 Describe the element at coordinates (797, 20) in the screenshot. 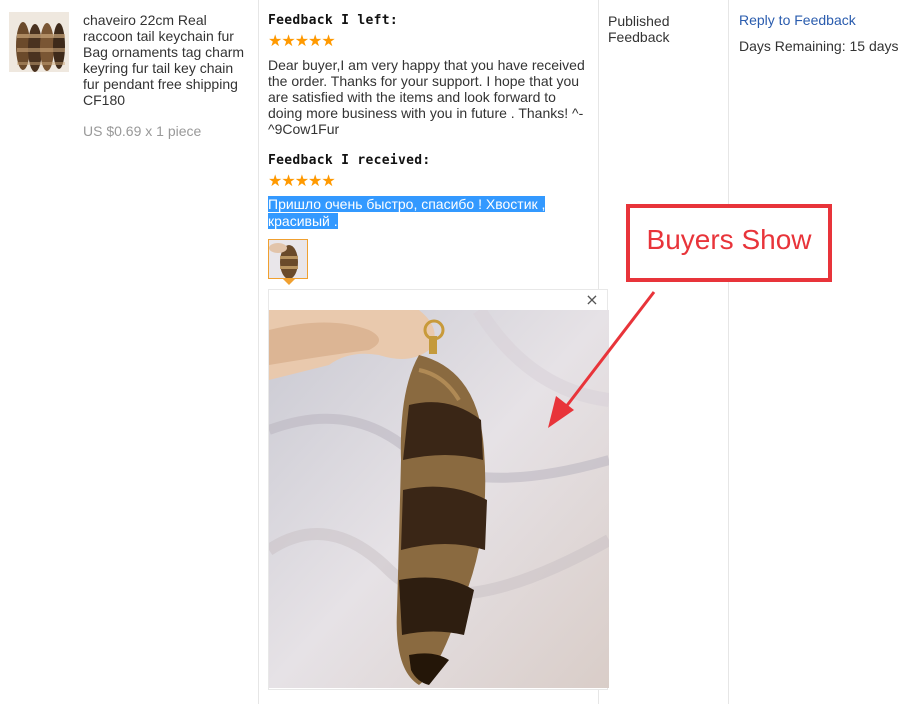

I see `reply-to-feedback-link: Reply to Feedback` at that location.